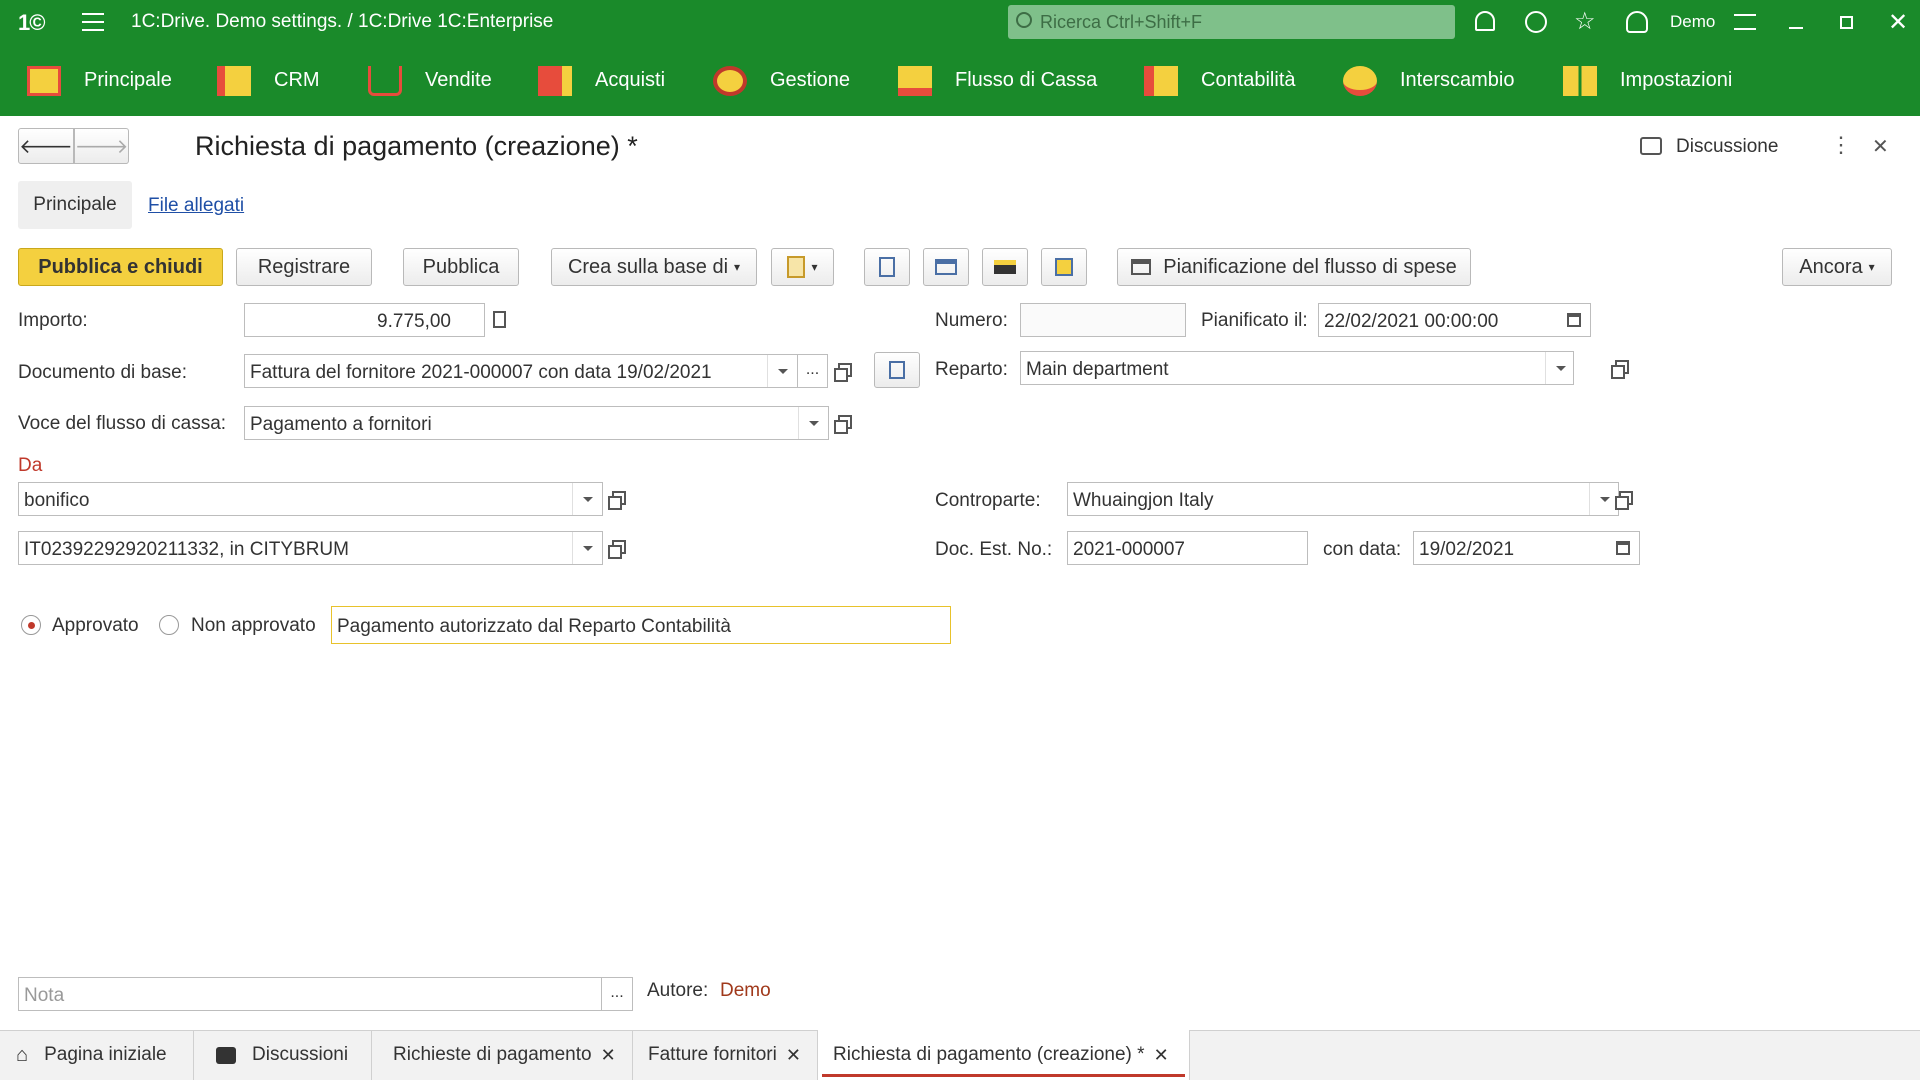 This screenshot has width=1920, height=1080. What do you see at coordinates (101, 146) in the screenshot?
I see `forward-button: 🡒` at bounding box center [101, 146].